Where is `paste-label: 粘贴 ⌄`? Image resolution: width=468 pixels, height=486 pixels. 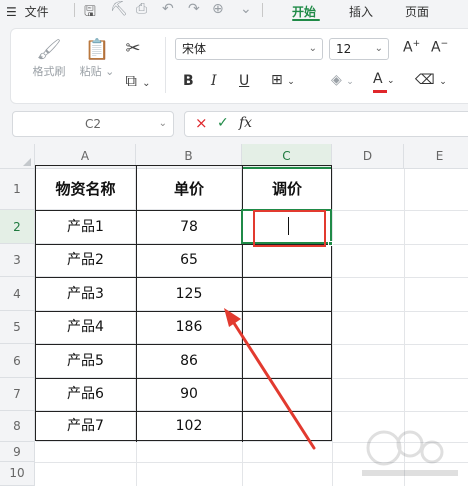
paste-label: 粘贴 ⌄ is located at coordinates (97, 71).